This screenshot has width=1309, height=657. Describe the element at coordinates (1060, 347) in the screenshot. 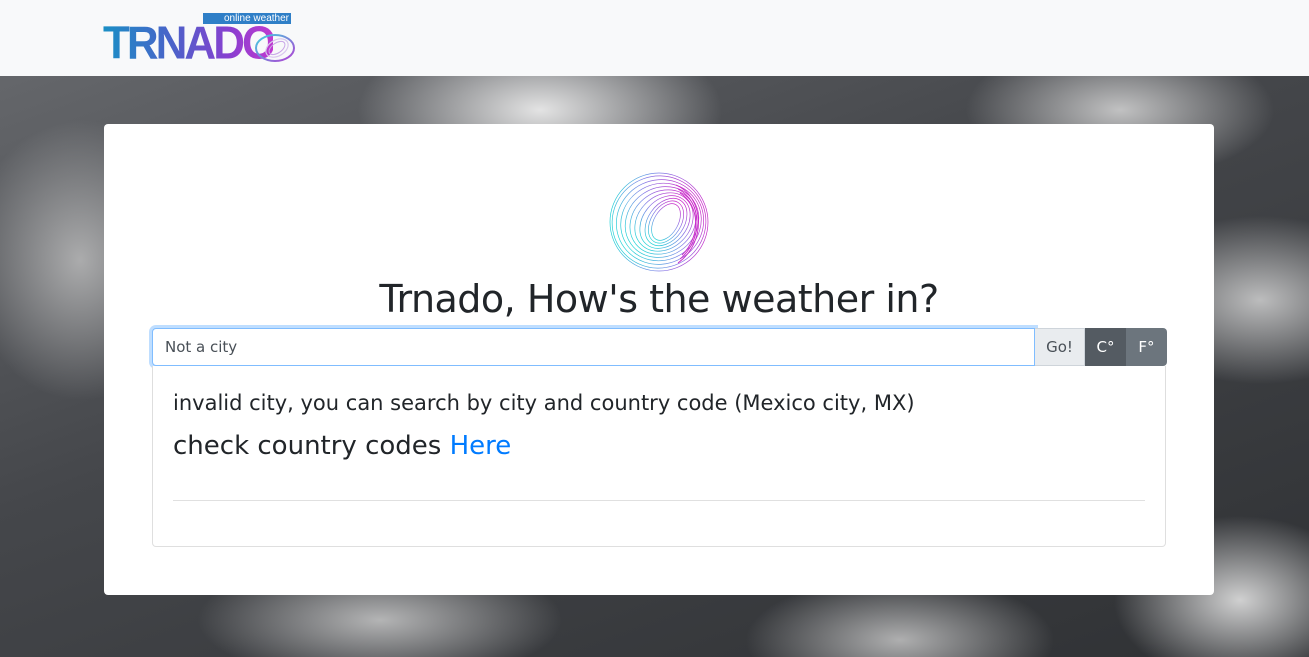

I see `go-button: Go!` at that location.